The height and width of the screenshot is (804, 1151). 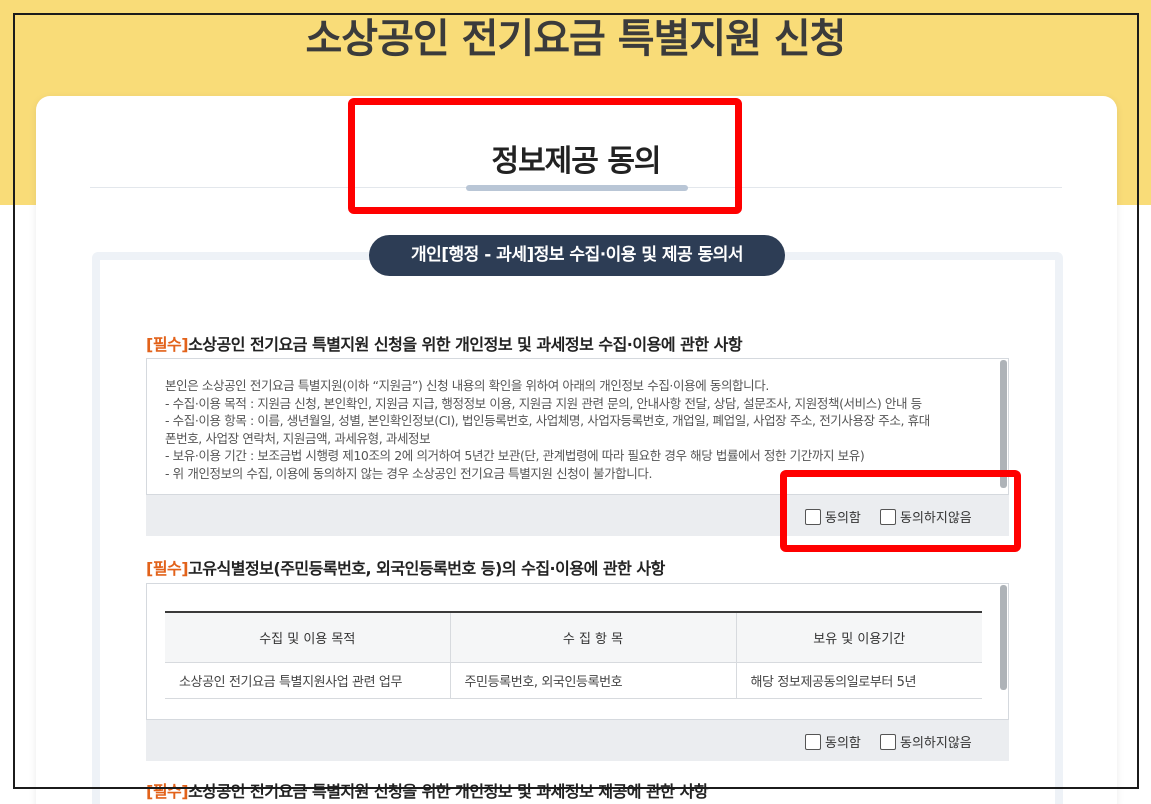 What do you see at coordinates (576, 161) in the screenshot?
I see `section-title: 정보제공 동의` at bounding box center [576, 161].